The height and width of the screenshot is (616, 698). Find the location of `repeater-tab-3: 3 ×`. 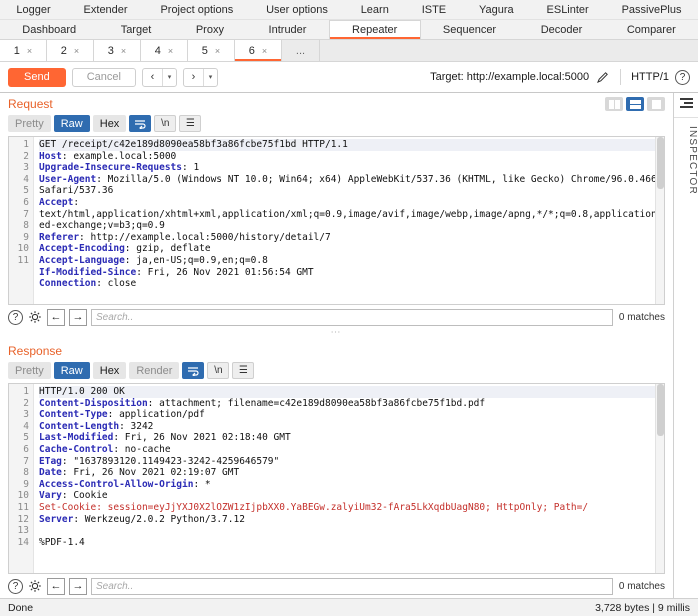

repeater-tab-3: 3 × is located at coordinates (117, 50).